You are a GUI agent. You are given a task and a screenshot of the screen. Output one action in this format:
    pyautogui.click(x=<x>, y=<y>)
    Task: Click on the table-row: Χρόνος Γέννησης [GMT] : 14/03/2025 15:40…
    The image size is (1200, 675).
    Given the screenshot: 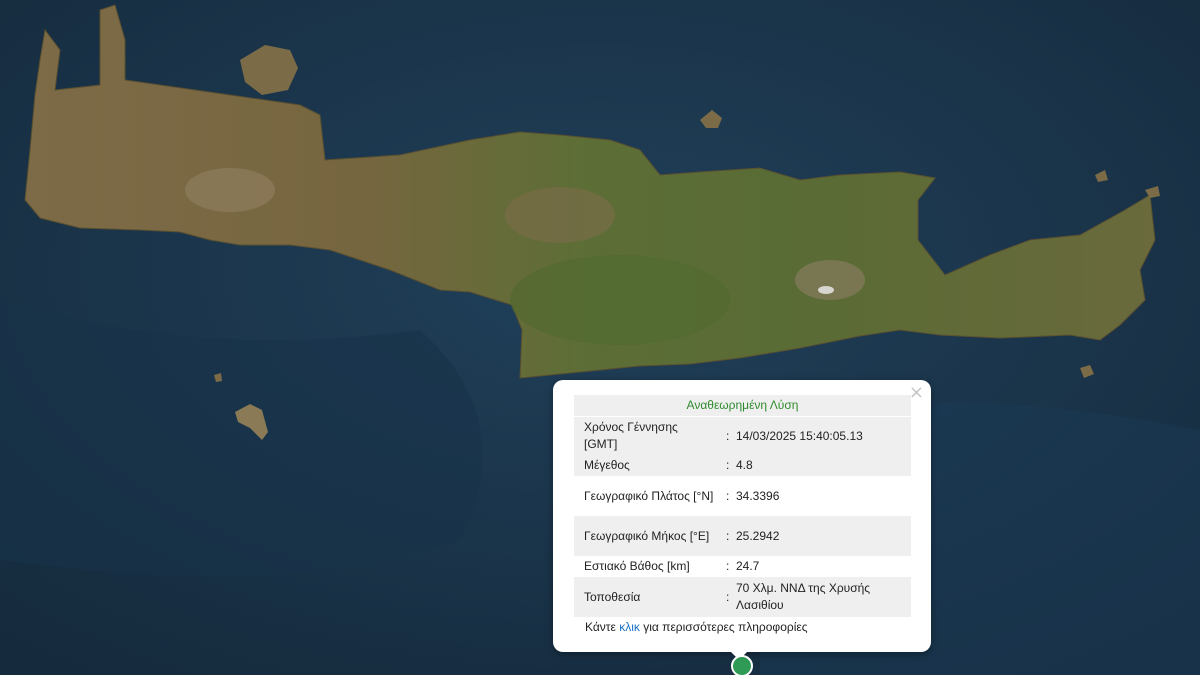 What is the action you would take?
    pyautogui.click(x=742, y=436)
    